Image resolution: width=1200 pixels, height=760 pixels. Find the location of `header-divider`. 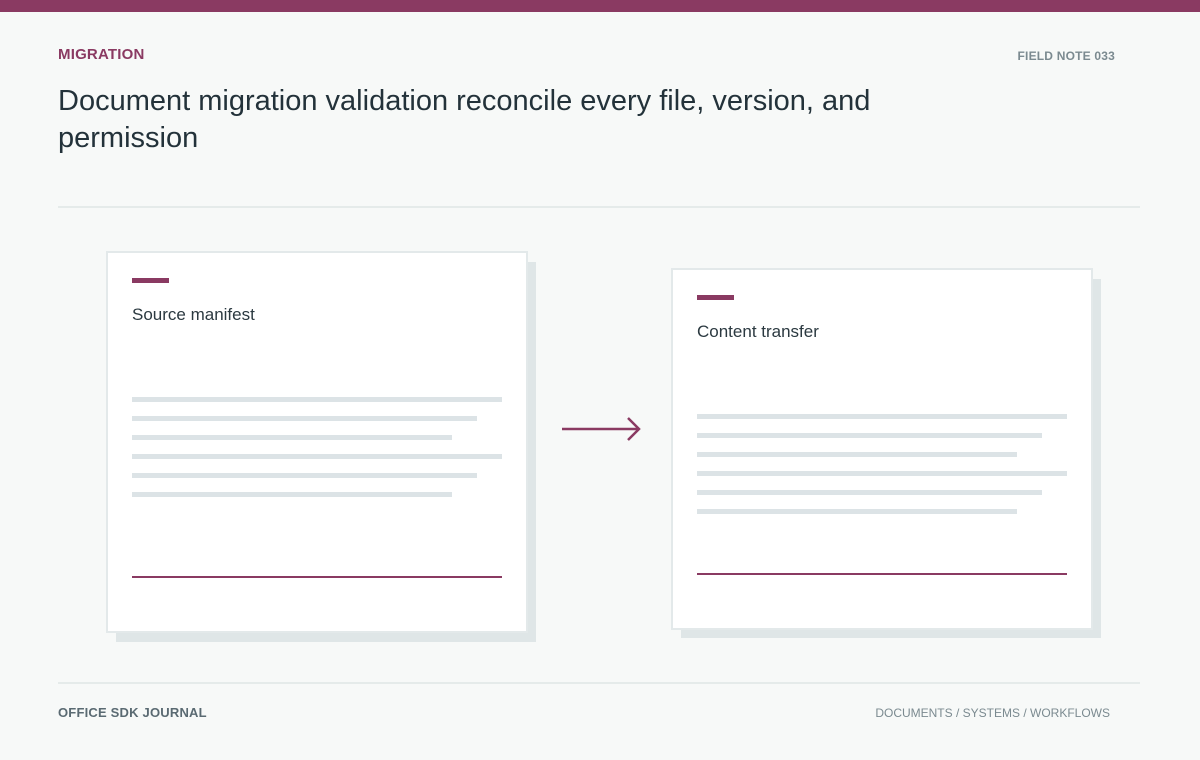

header-divider is located at coordinates (599, 207).